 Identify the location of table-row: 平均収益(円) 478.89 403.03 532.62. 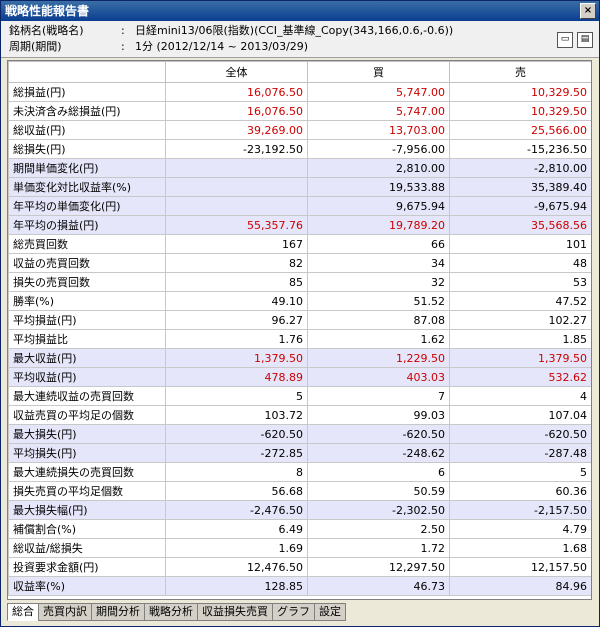
(299, 377).